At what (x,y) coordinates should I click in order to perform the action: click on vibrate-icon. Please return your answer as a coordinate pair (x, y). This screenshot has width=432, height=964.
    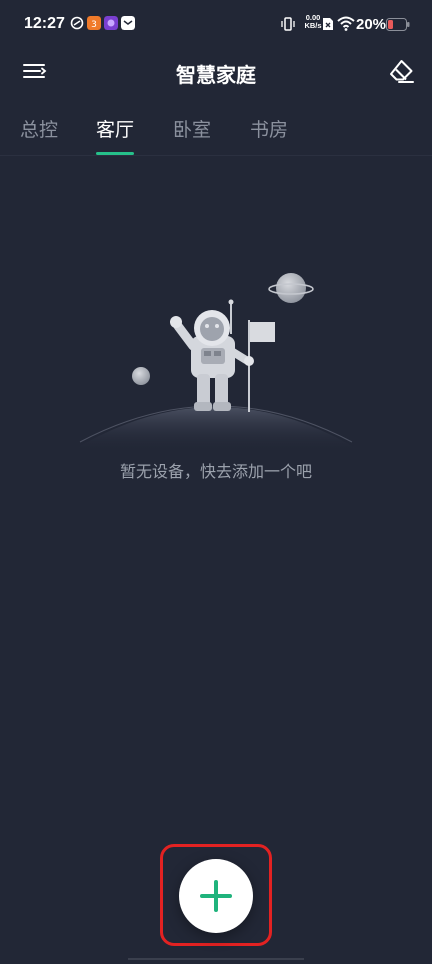
    Looking at the image, I should click on (288, 24).